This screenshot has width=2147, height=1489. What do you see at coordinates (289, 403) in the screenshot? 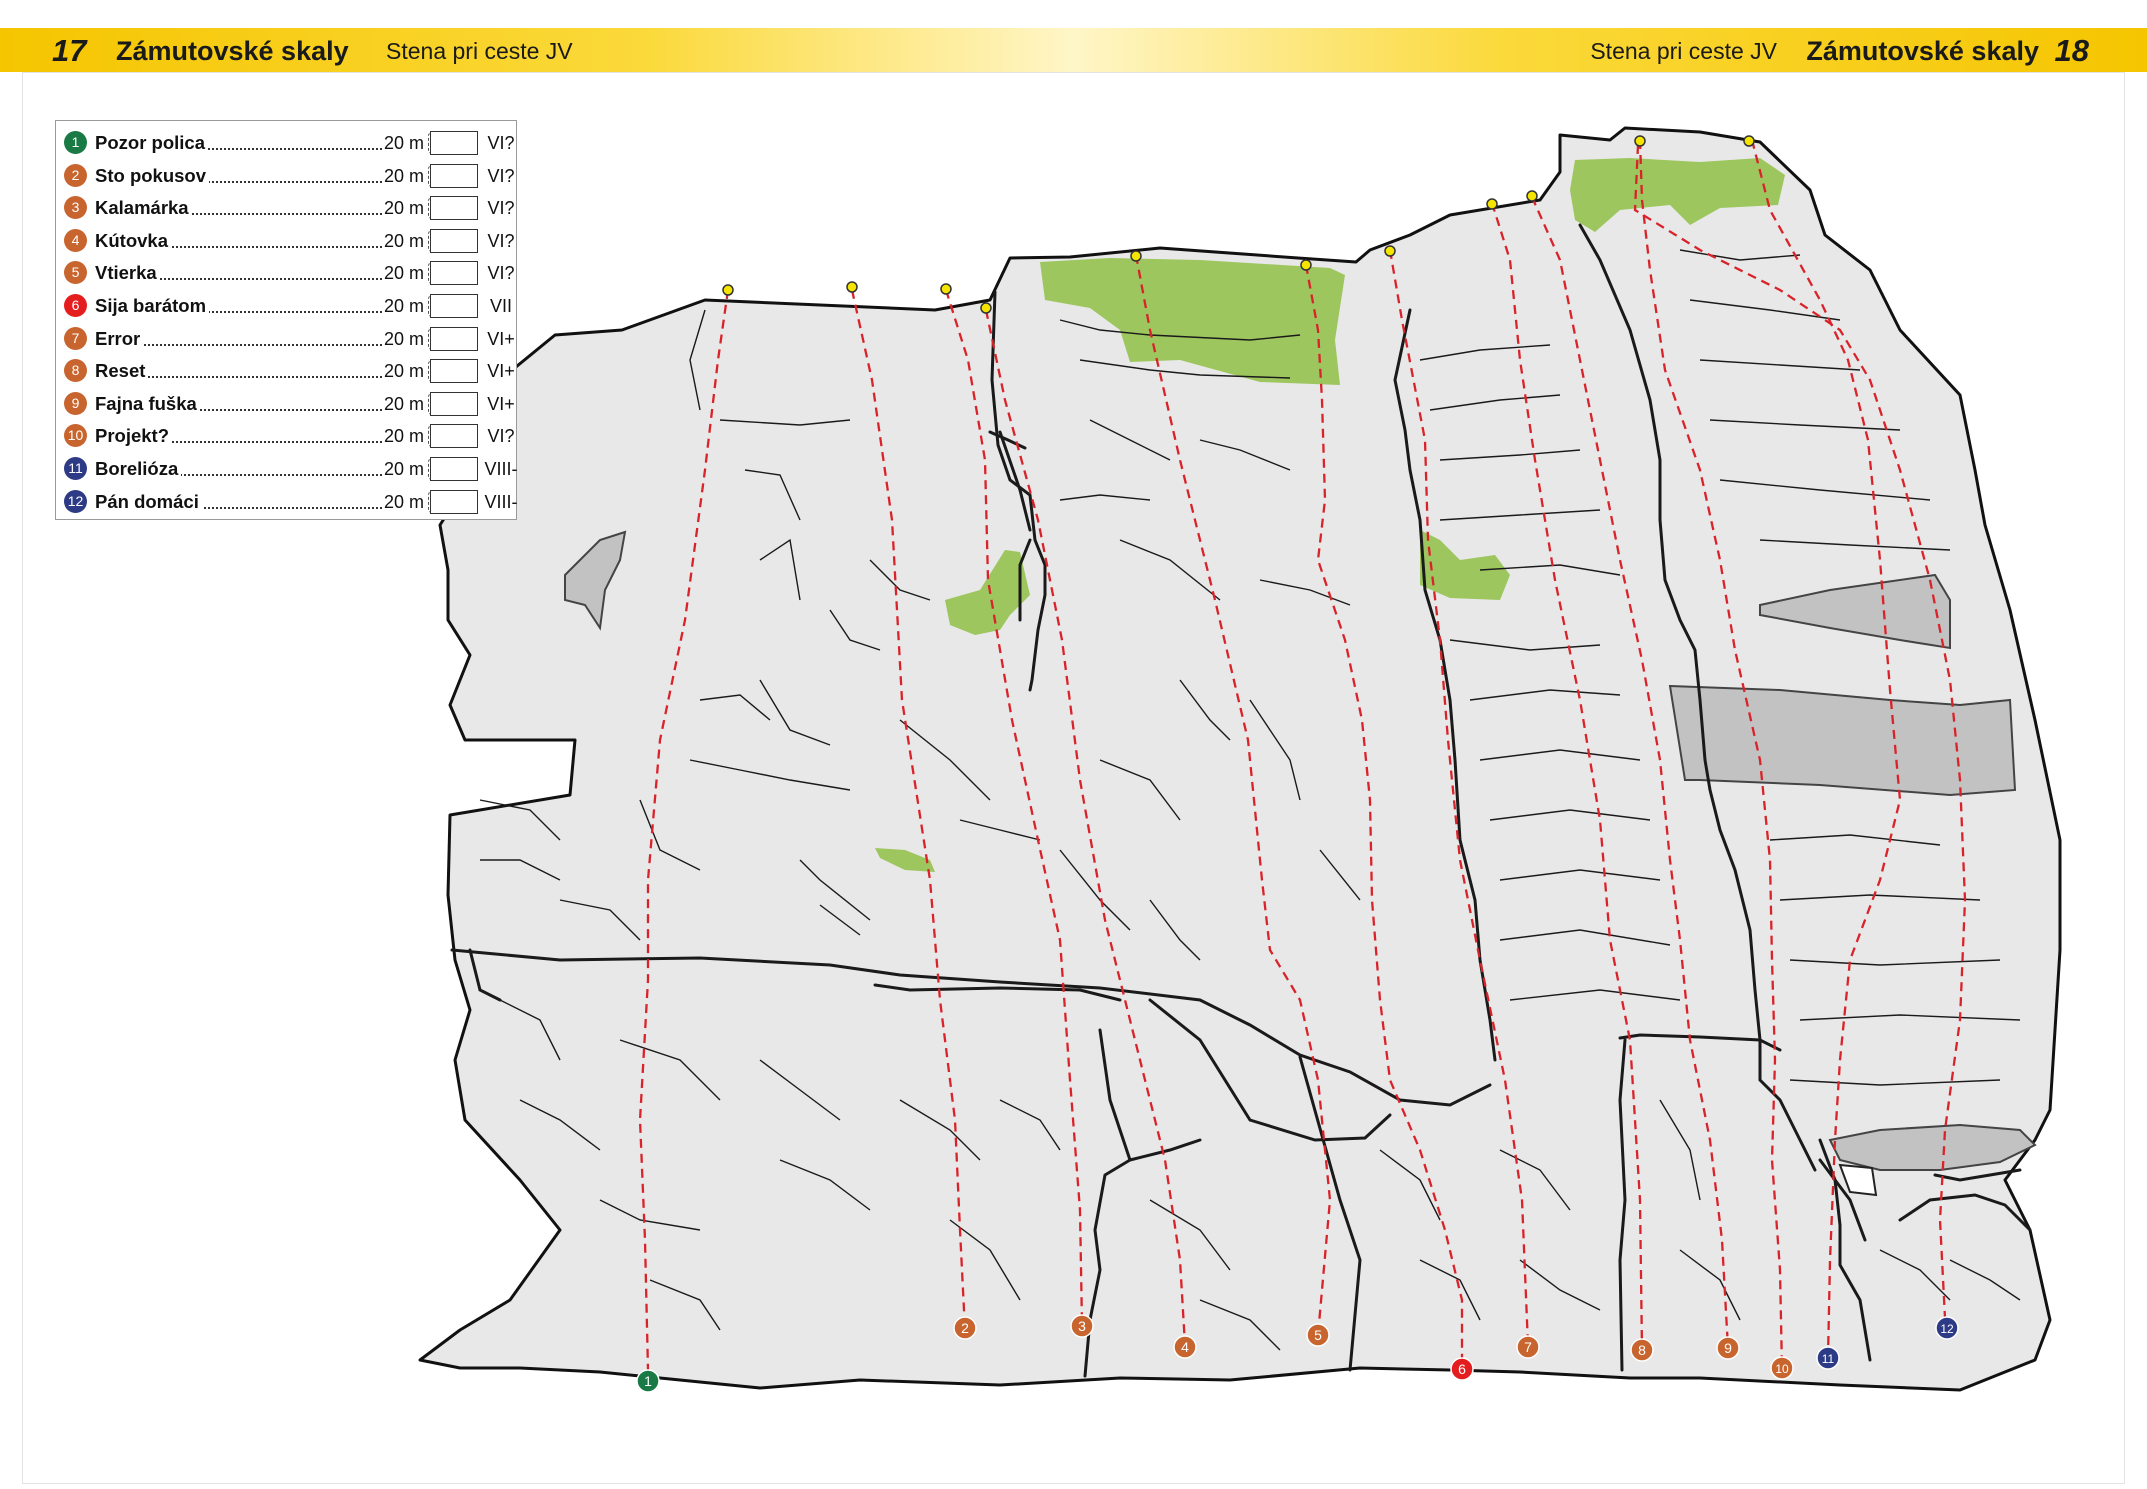
I see `legend-row: 9Fajna fuška20 m6VI+` at bounding box center [289, 403].